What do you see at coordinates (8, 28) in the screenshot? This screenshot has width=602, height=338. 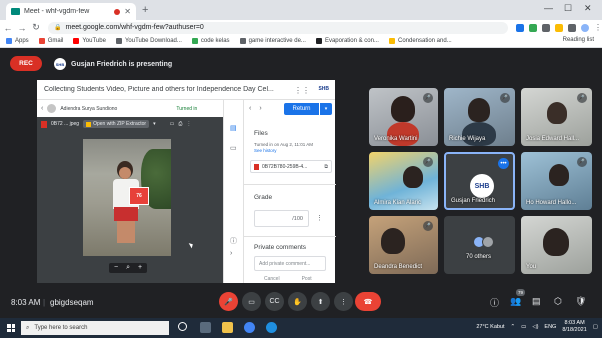 I see `back-icon: ←` at bounding box center [8, 28].